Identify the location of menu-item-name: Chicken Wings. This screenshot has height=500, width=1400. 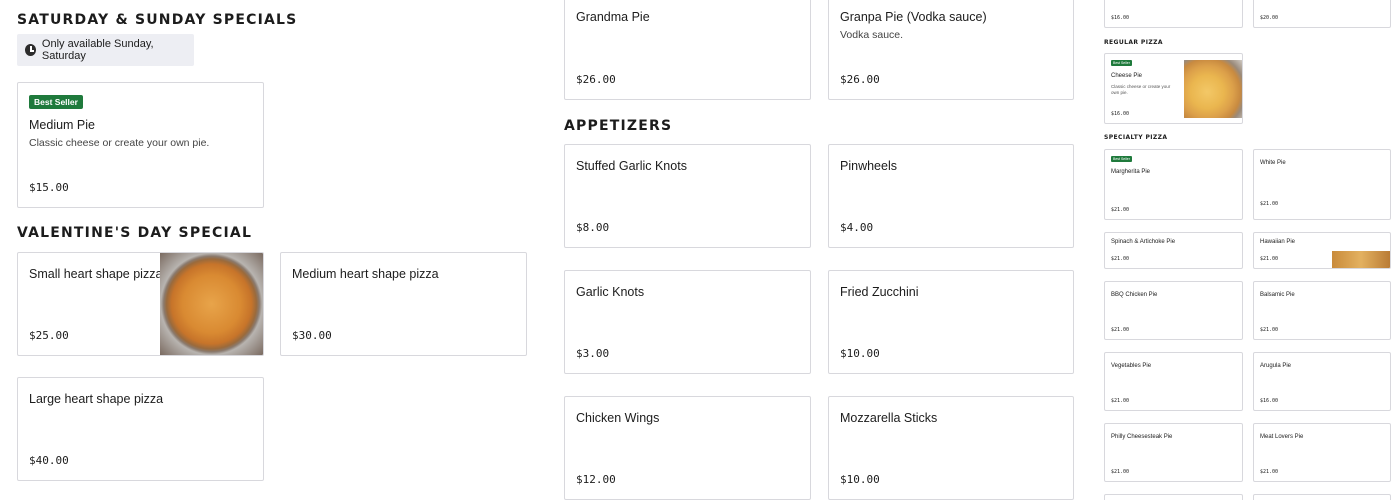
(618, 418).